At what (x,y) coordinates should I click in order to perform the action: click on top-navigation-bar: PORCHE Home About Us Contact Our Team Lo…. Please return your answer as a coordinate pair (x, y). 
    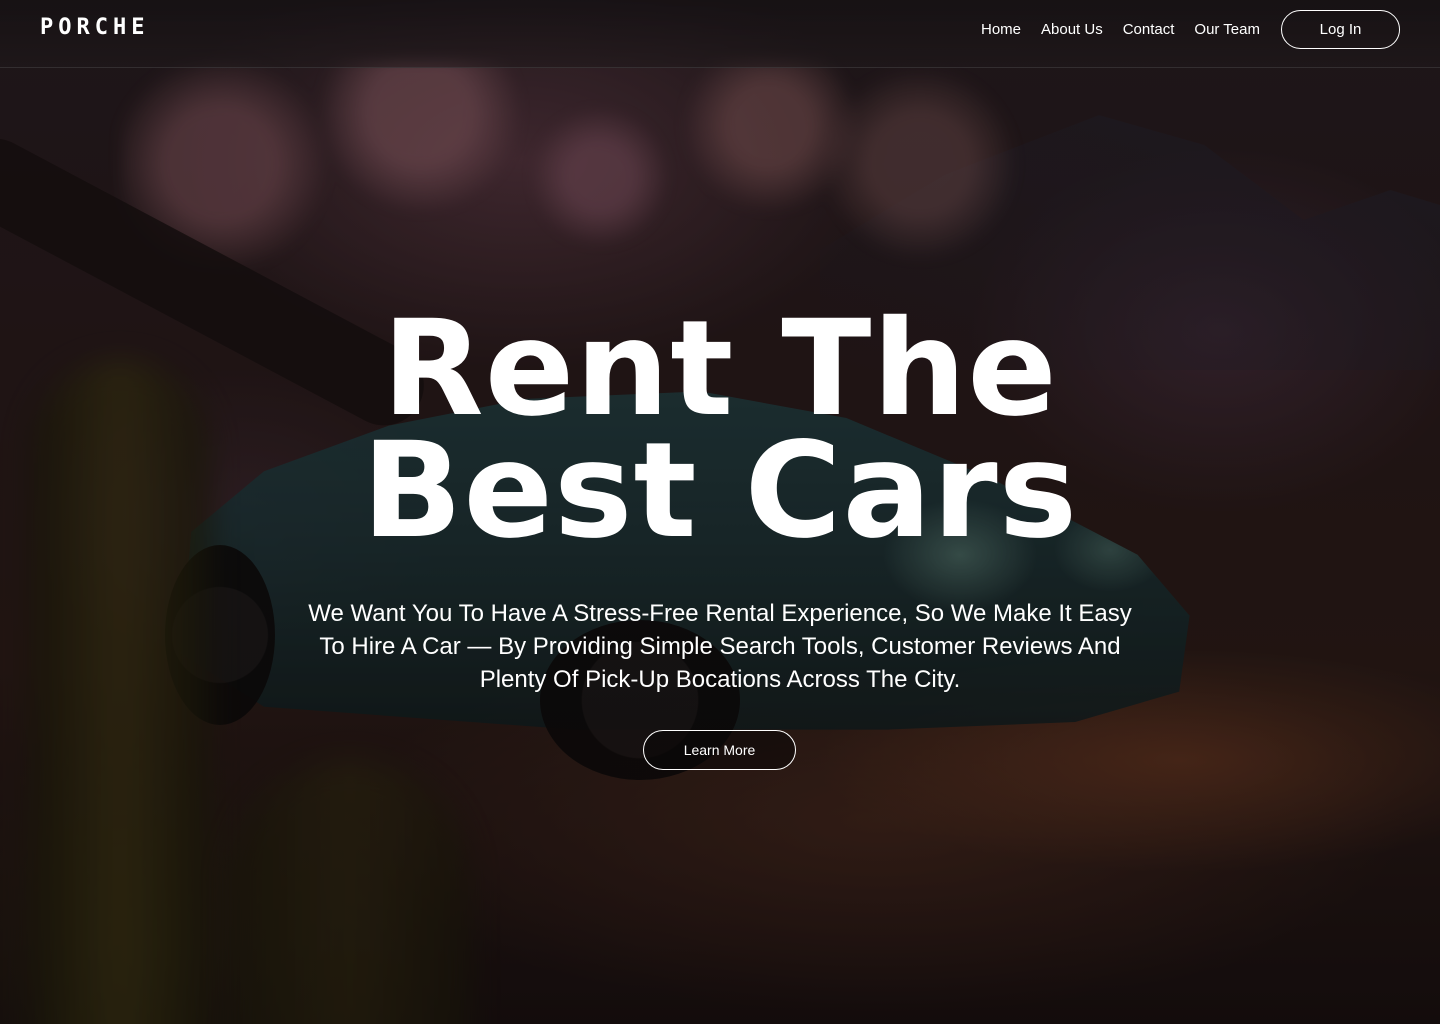
    Looking at the image, I should click on (720, 34).